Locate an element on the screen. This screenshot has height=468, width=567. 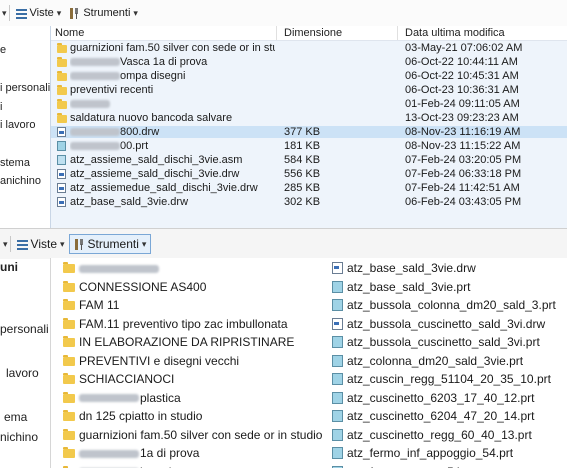
nav-item: personali is located at coordinates (24, 329).